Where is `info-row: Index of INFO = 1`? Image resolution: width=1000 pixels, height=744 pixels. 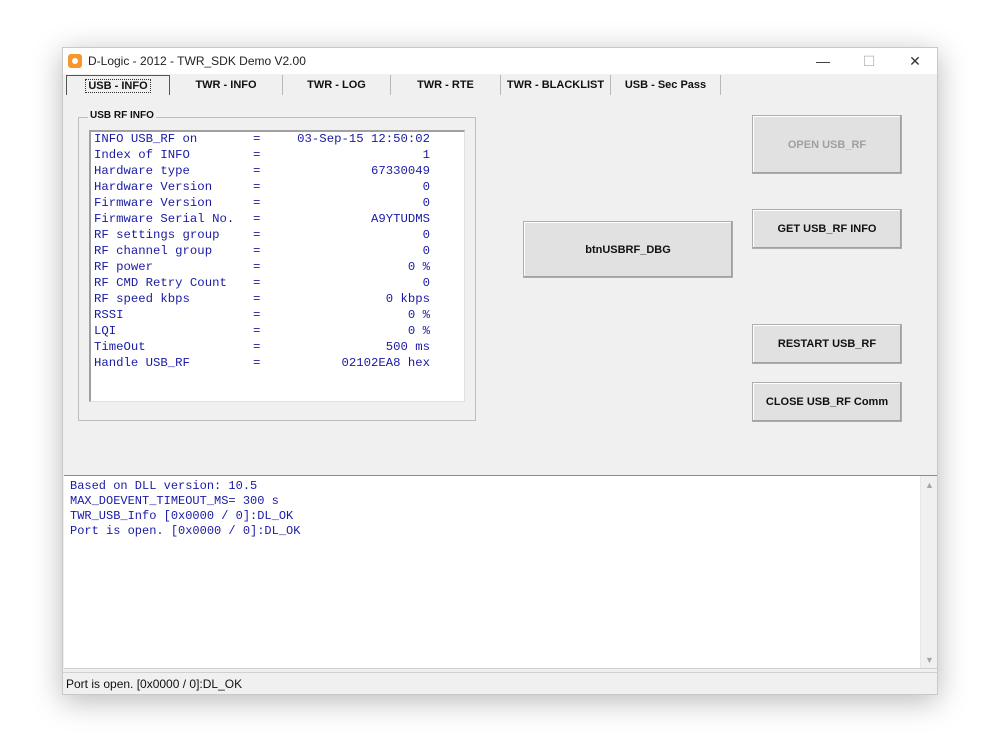 info-row: Index of INFO = 1 is located at coordinates (262, 156).